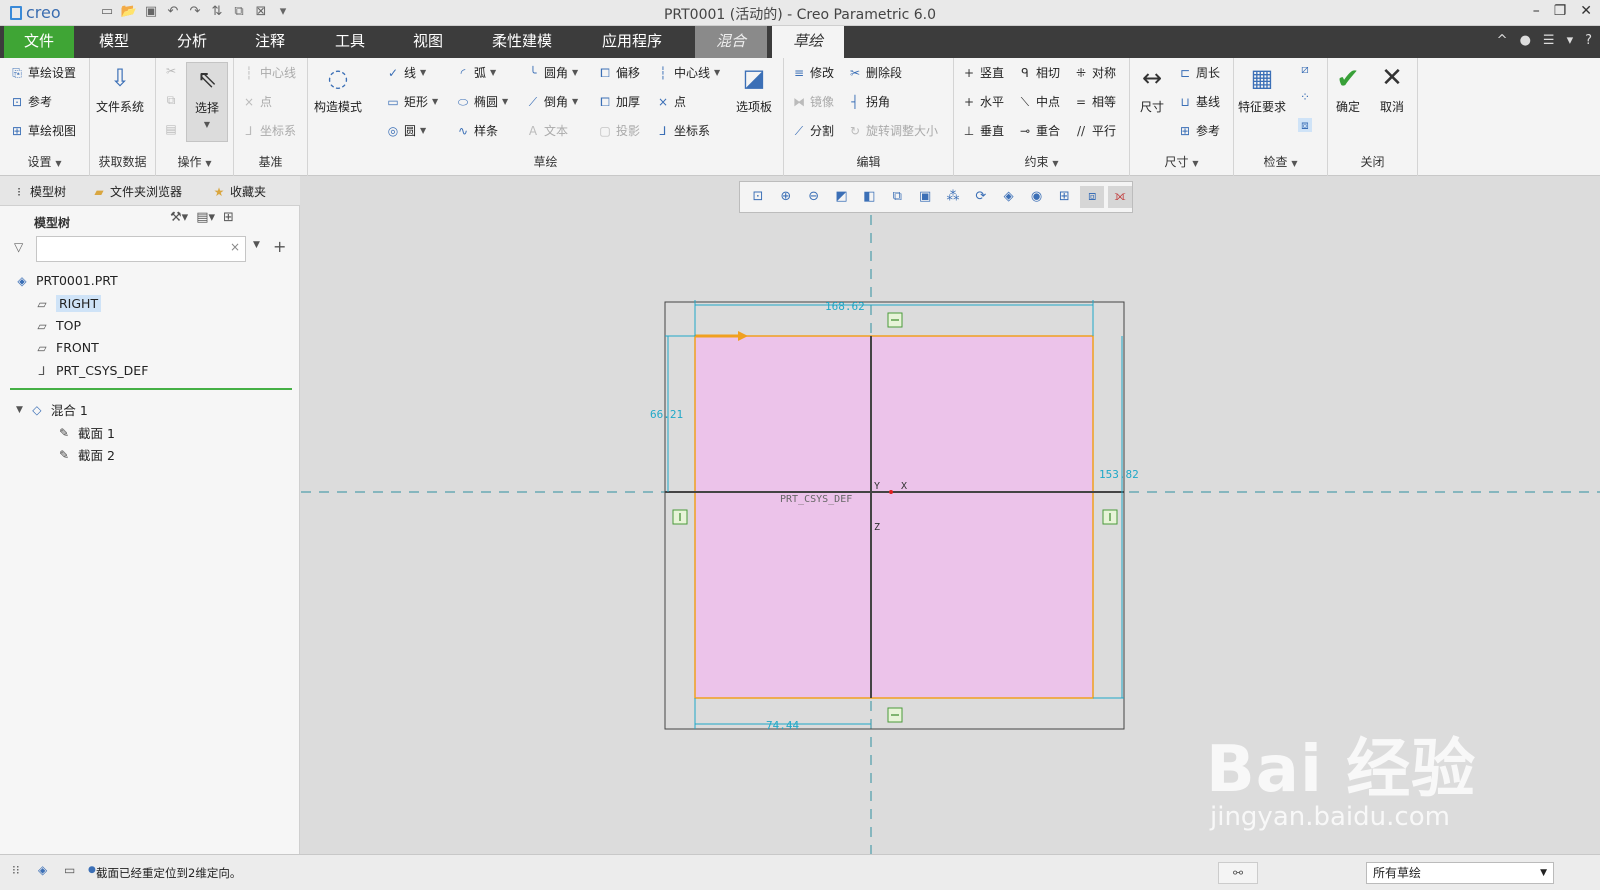  I want to click on datum-centerline-button: ┆ 中心线, so click(269, 72).